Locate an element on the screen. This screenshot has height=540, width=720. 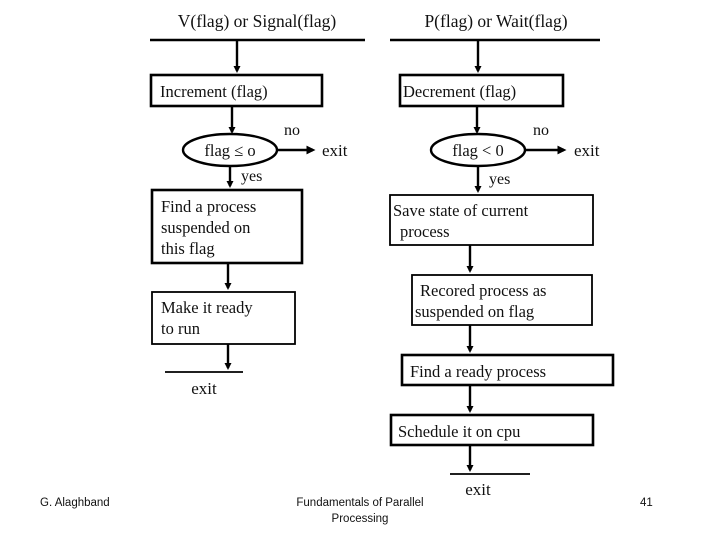
footer-title: Fundamentals of Parallel Processing is located at coordinates (360, 511).